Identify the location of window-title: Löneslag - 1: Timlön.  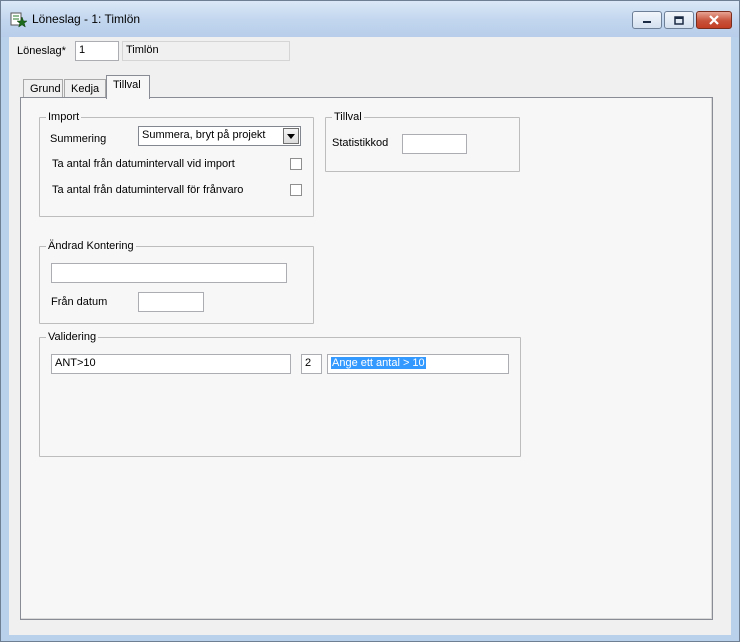
(86, 19).